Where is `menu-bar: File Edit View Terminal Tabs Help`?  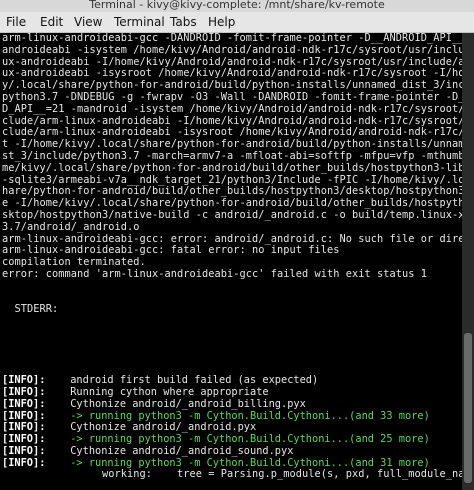
menu-bar: File Edit View Terminal Tabs Help is located at coordinates (237, 22).